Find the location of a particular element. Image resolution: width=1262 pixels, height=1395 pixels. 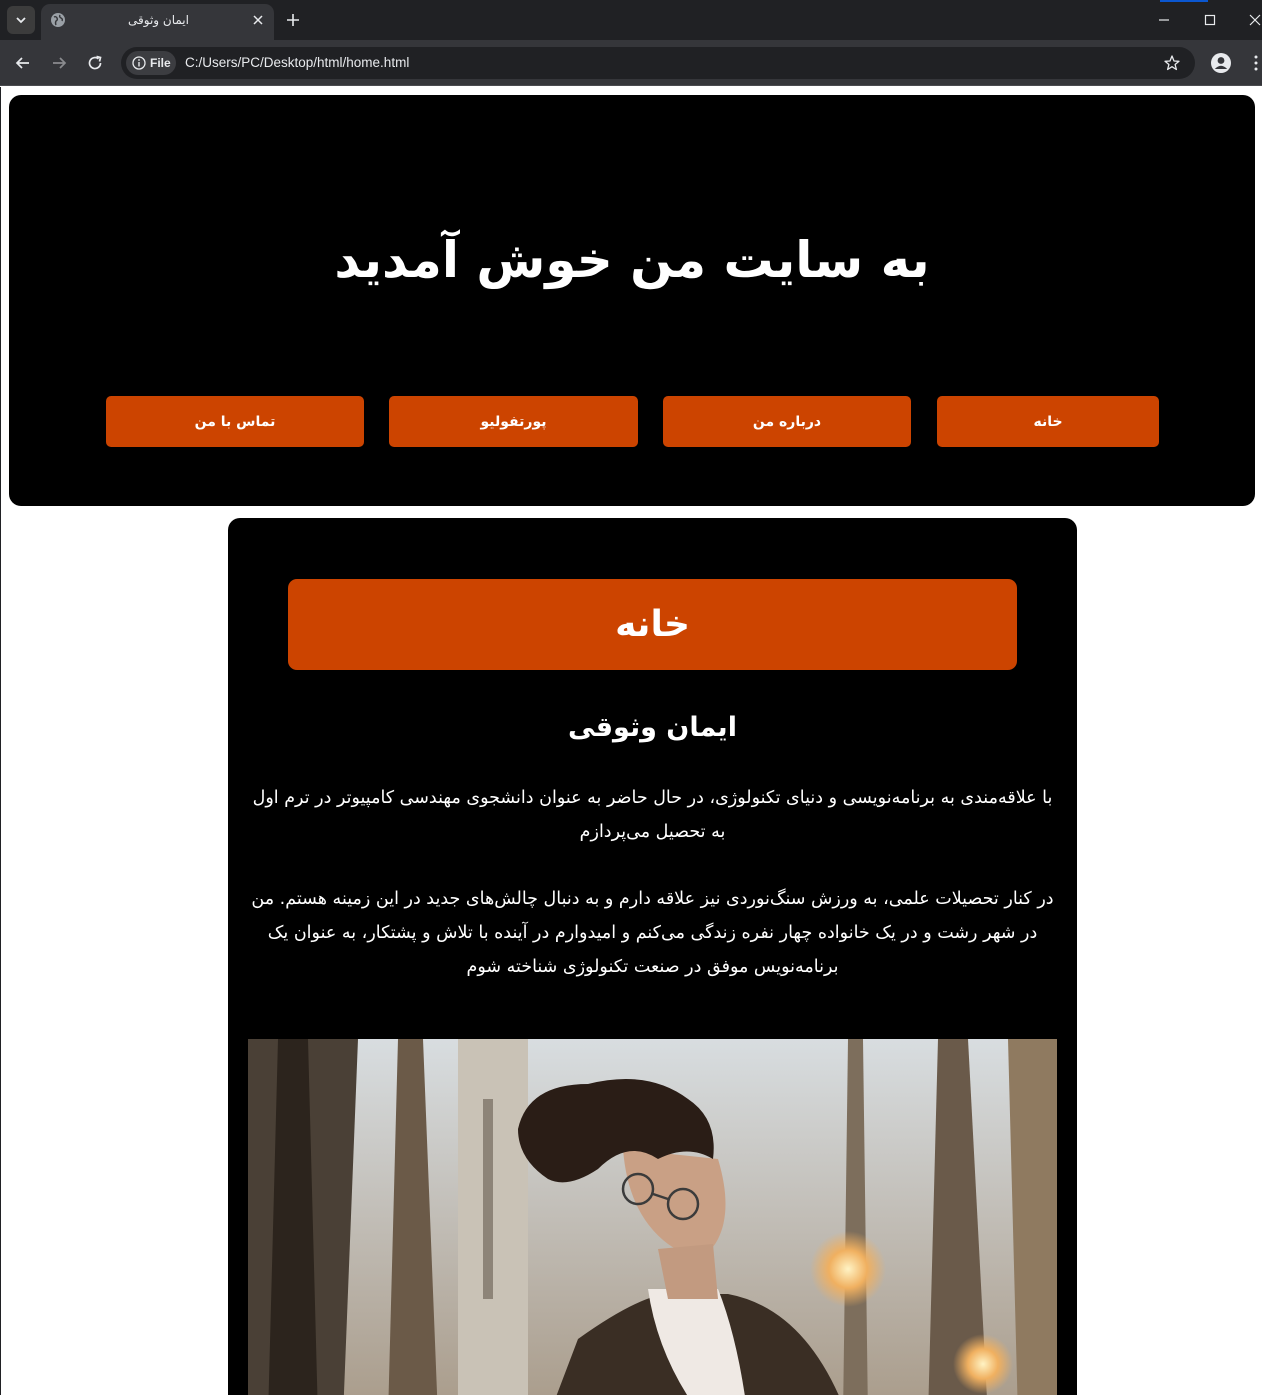

site-chip-label: File is located at coordinates (160, 63).